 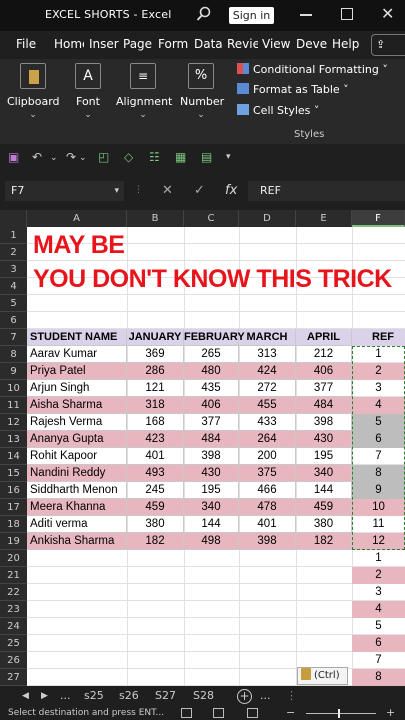 I want to click on row-header: 4, so click(x=13, y=286).